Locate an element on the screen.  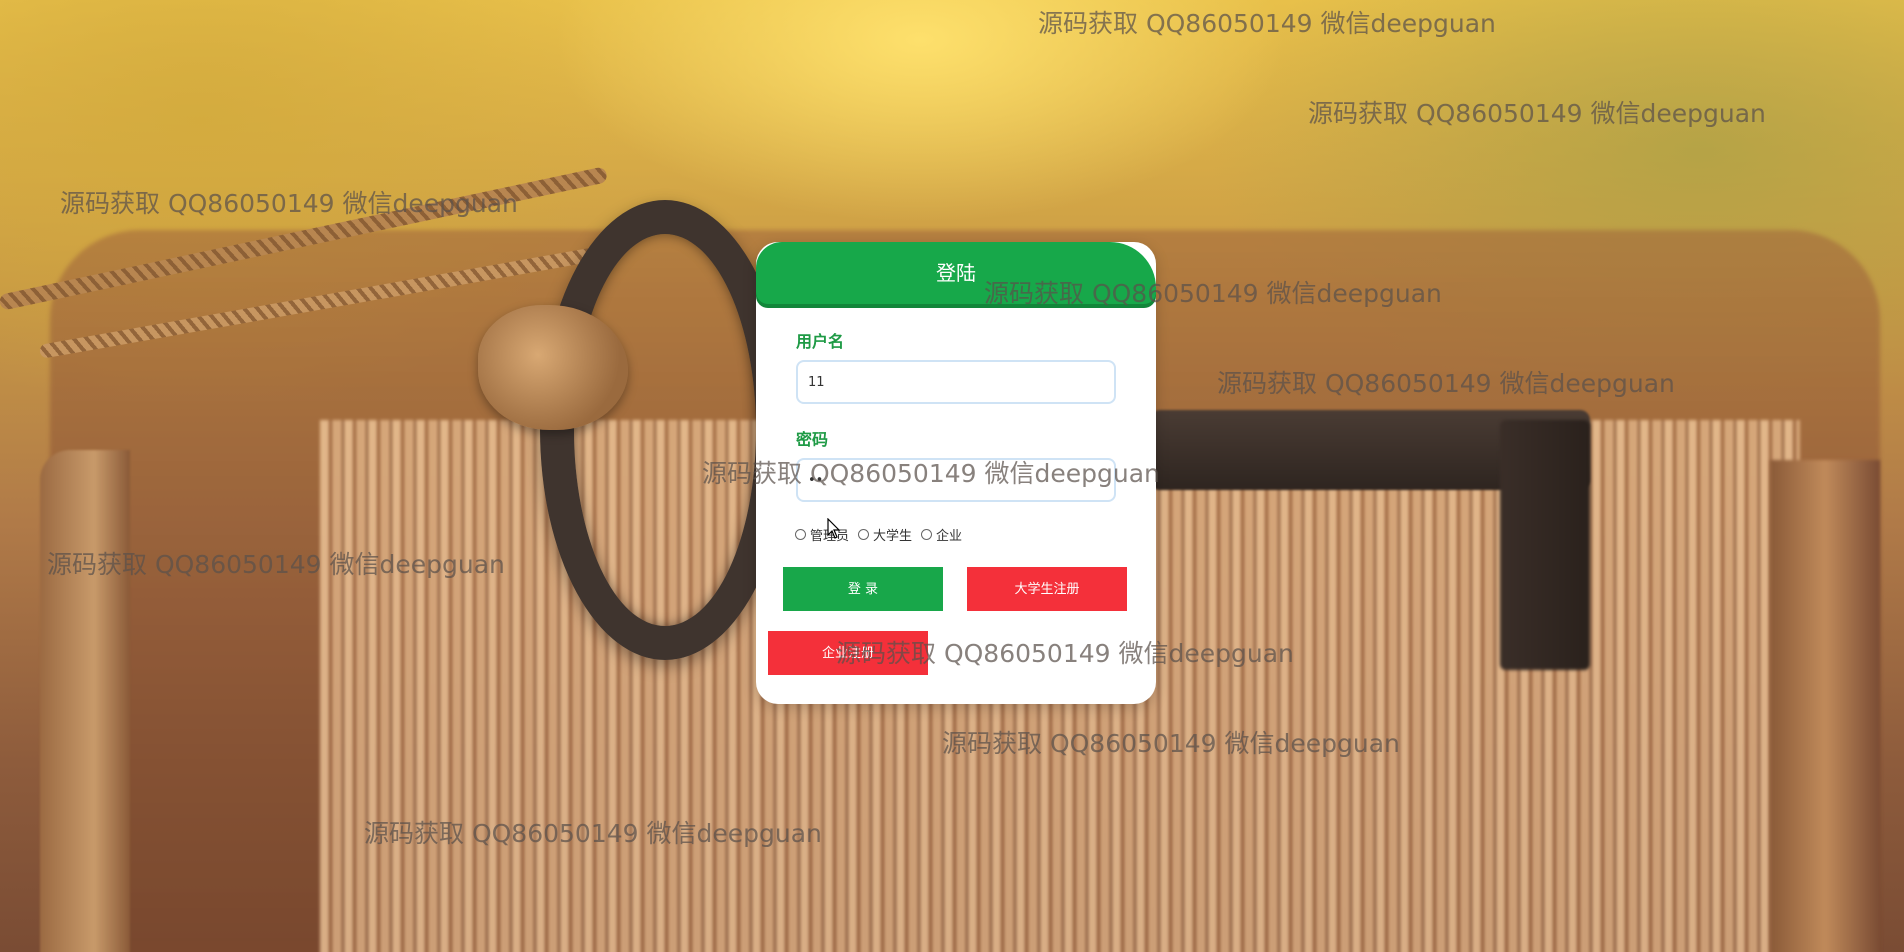
mouse-cursor-icon is located at coordinates (834, 528).